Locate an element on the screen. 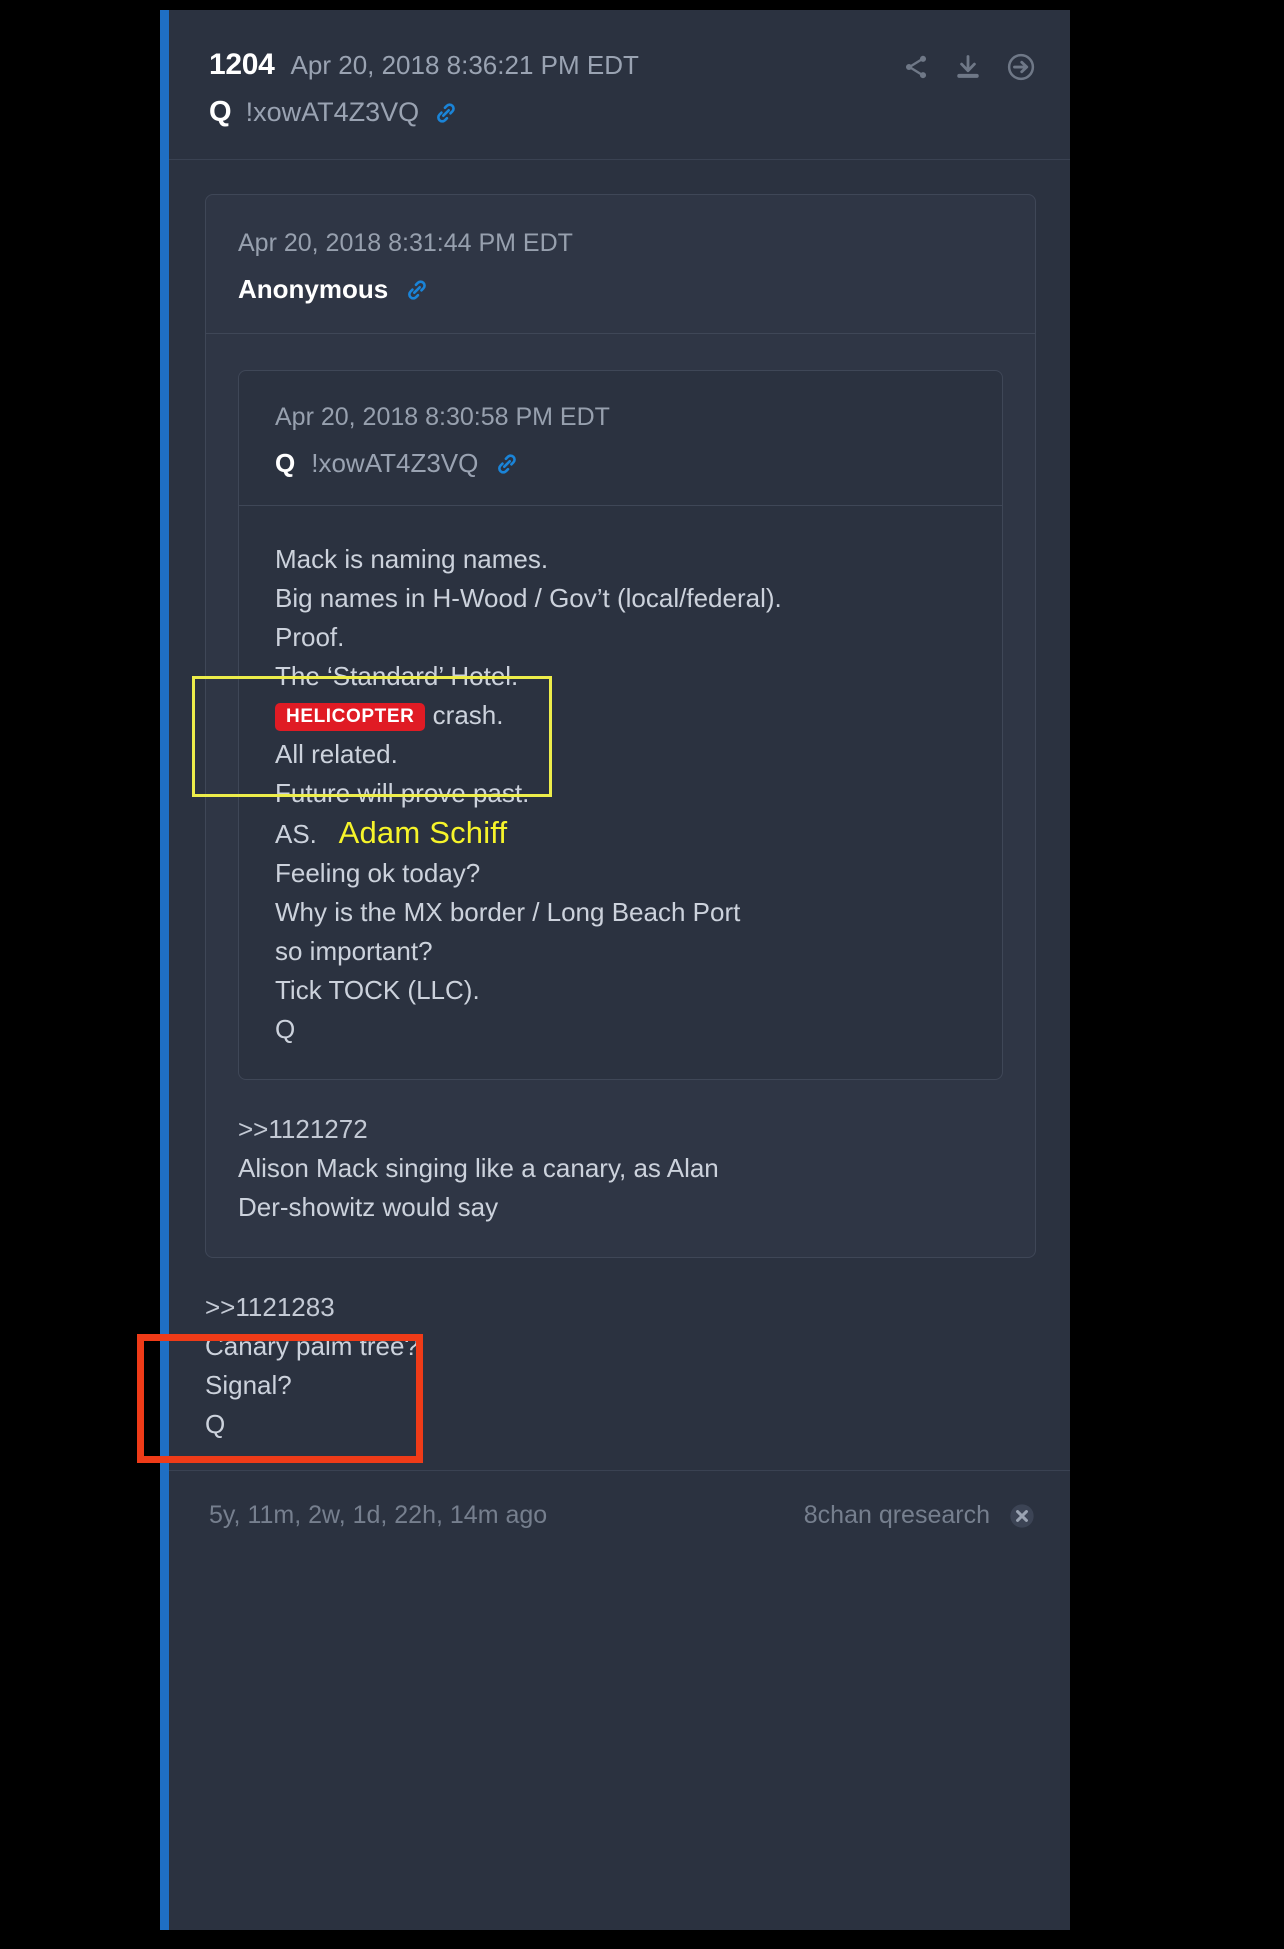 This screenshot has width=1284, height=1949. post-reply-ref: >>1121283 is located at coordinates (620, 1307).